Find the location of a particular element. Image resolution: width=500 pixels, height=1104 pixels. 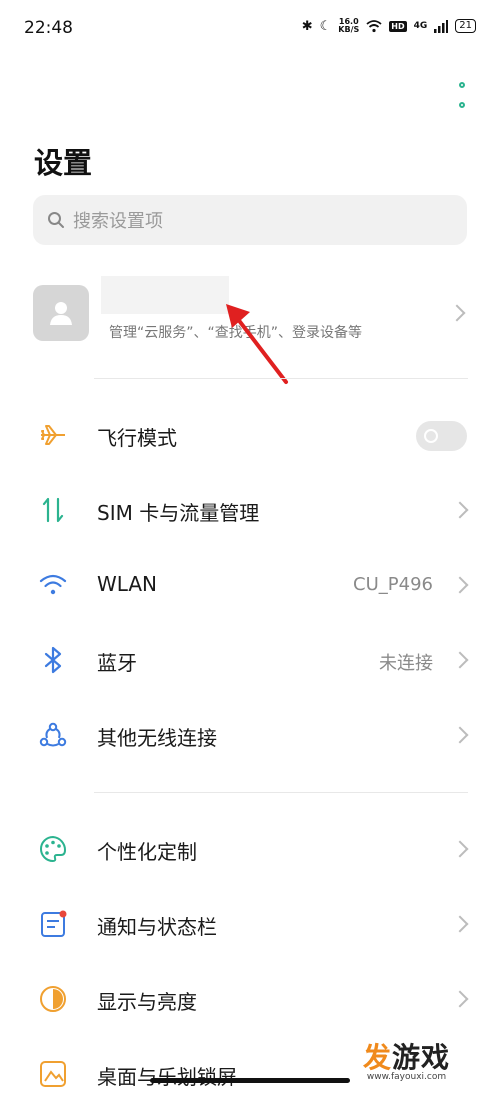

watermark-text-dark: 游戏 is located at coordinates (420, 1057).